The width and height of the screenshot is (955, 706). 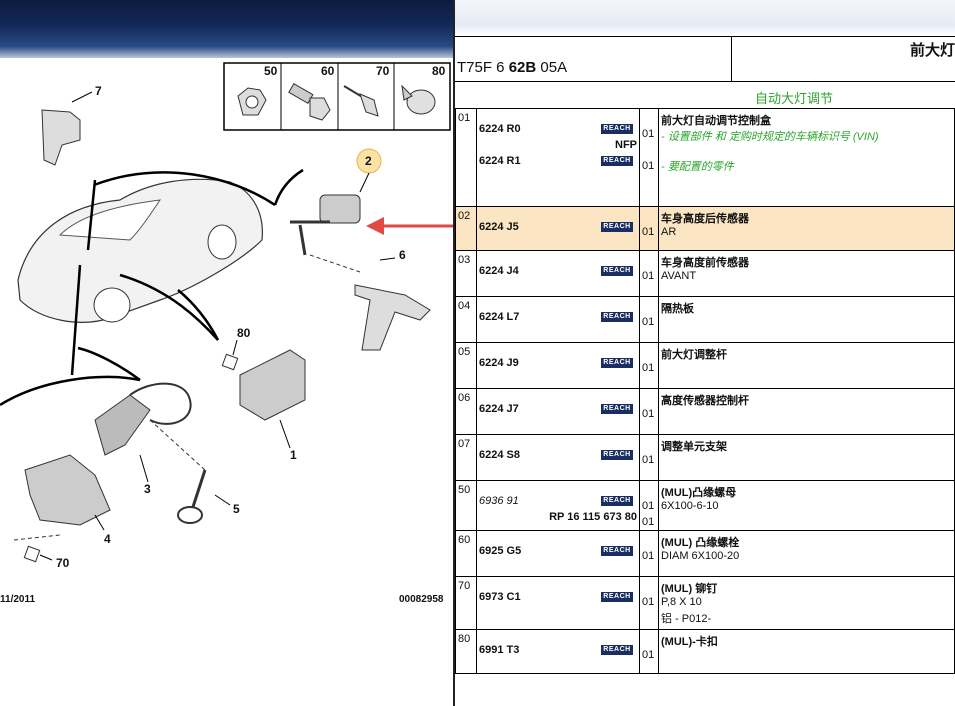 I want to click on part-description: (MUL) 铆钉 P,8 X 10 铝 - P012-, so click(x=806, y=603).